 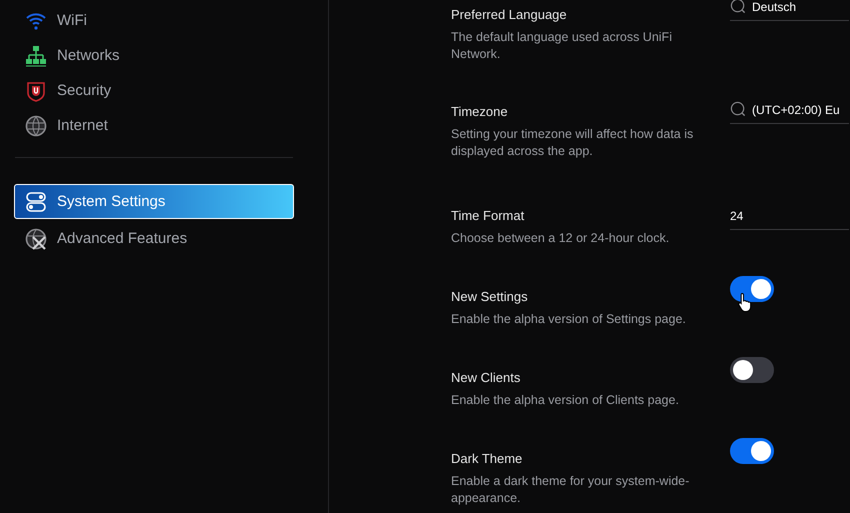 I want to click on setting-description: Setting your timezone will affect how data is displayed across the app., so click(x=572, y=143).